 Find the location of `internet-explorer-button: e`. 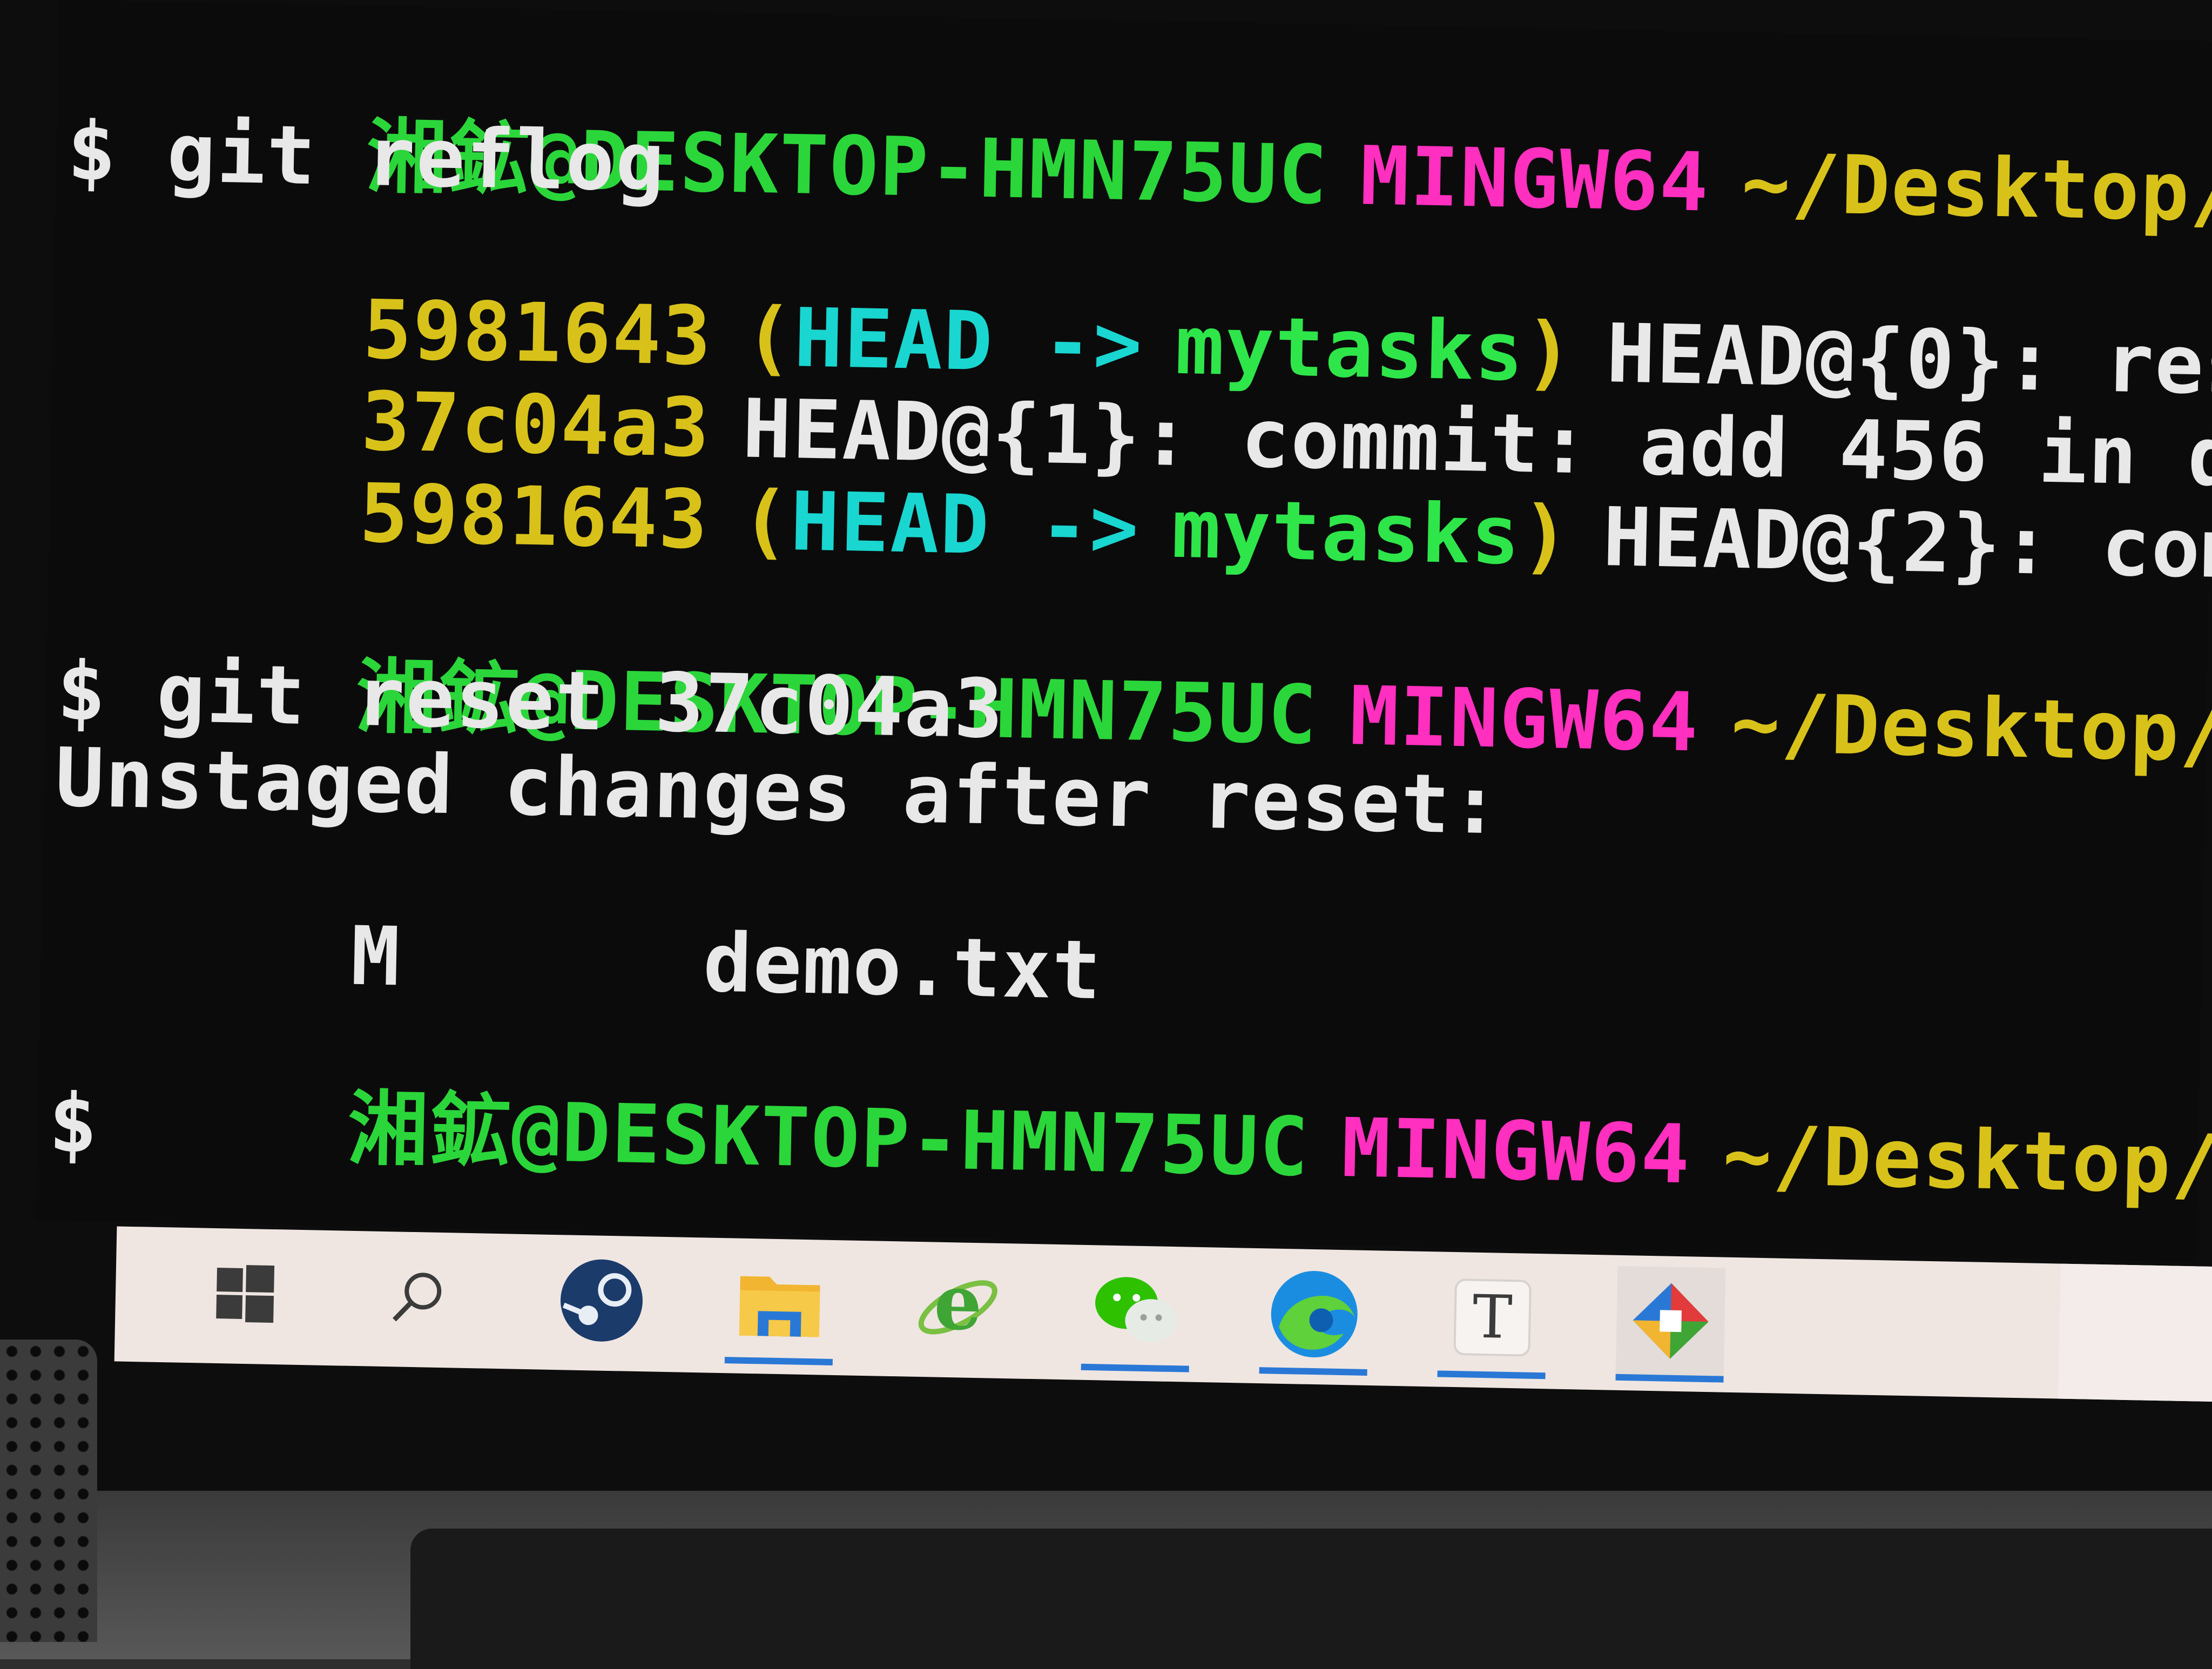

internet-explorer-button: e is located at coordinates (958, 1307).